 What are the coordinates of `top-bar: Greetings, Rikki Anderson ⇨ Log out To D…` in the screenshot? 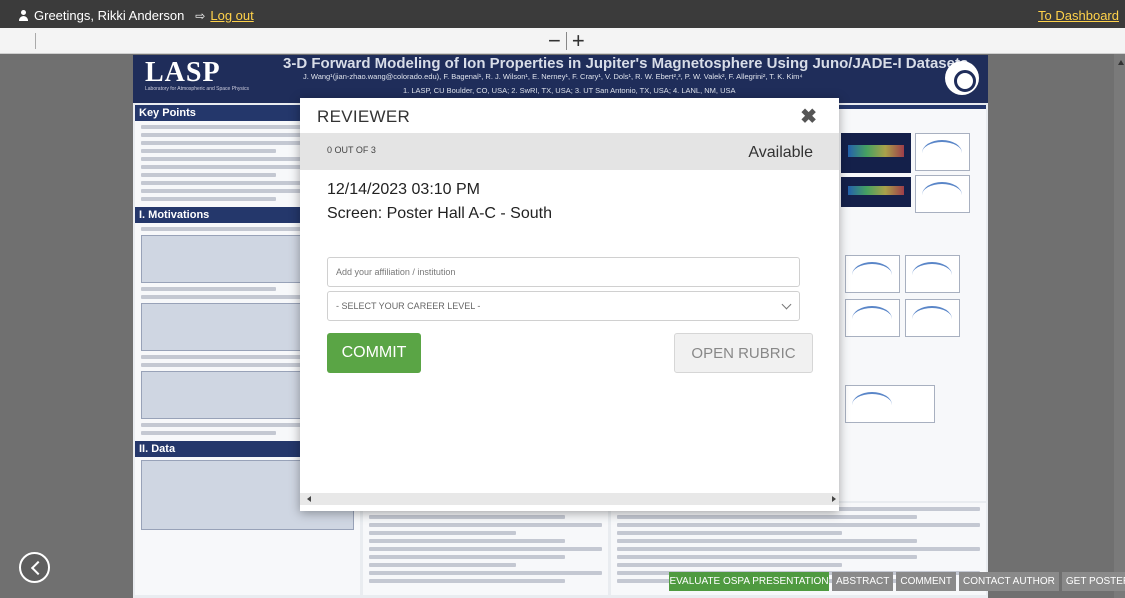 It's located at (562, 14).